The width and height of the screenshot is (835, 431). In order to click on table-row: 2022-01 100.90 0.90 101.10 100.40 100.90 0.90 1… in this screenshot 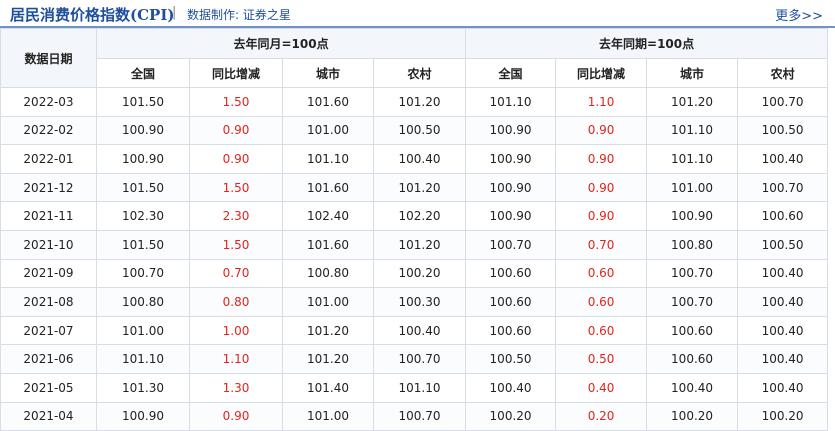, I will do `click(414, 159)`.